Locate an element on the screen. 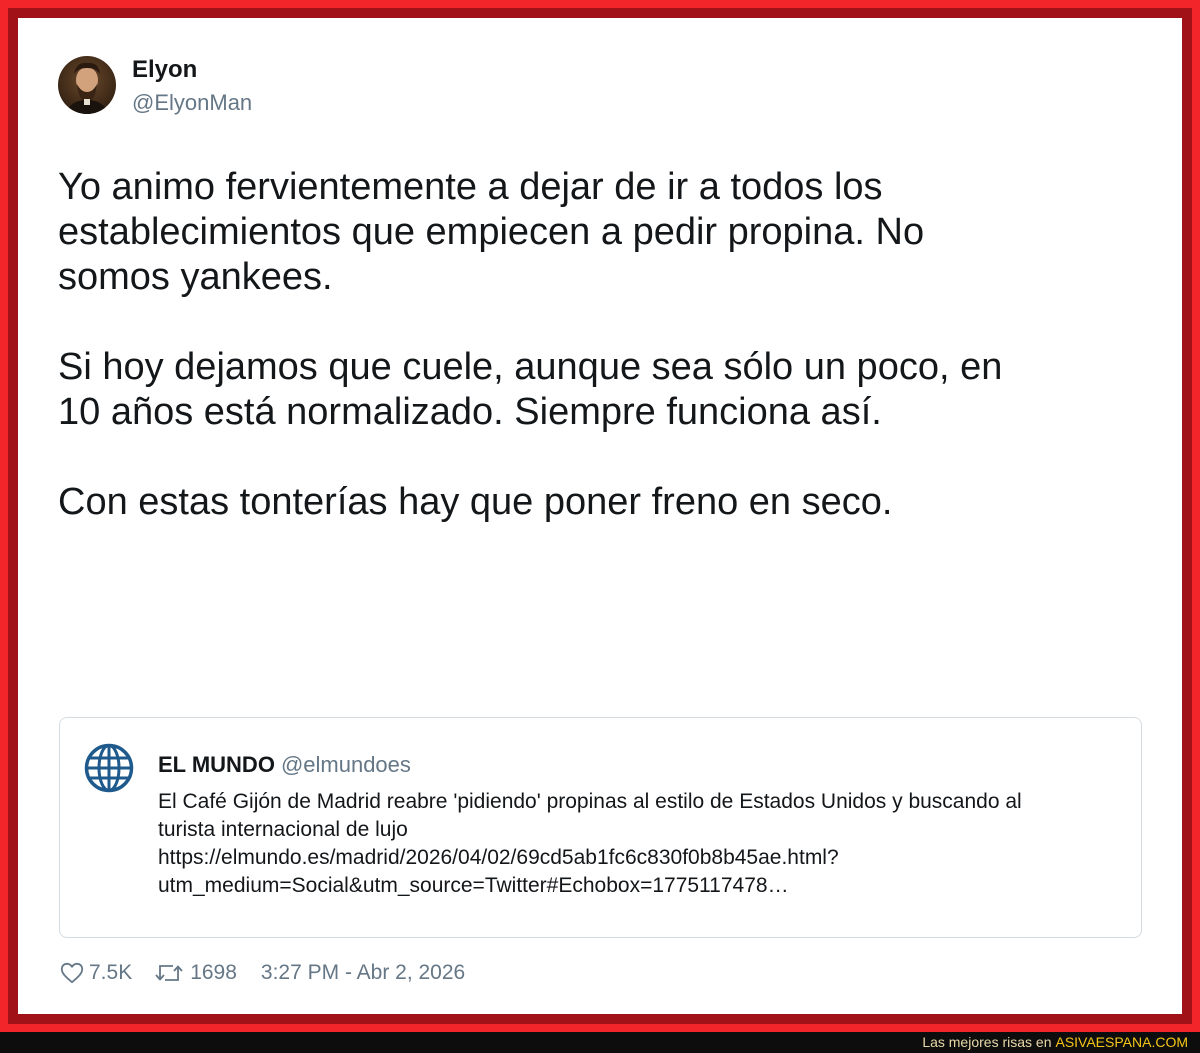 The image size is (1200, 1053). heart-icon is located at coordinates (72, 973).